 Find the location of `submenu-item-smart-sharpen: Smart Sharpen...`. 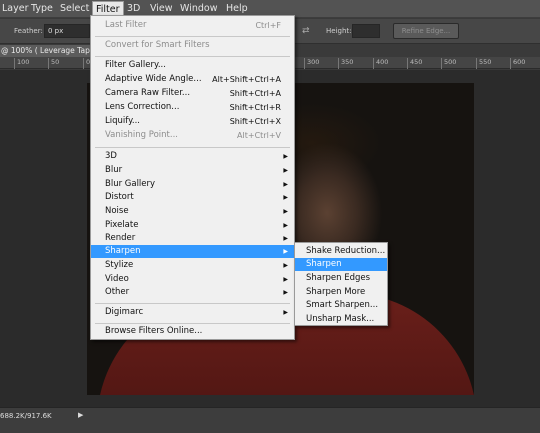

submenu-item-smart-sharpen: Smart Sharpen... is located at coordinates (341, 305).